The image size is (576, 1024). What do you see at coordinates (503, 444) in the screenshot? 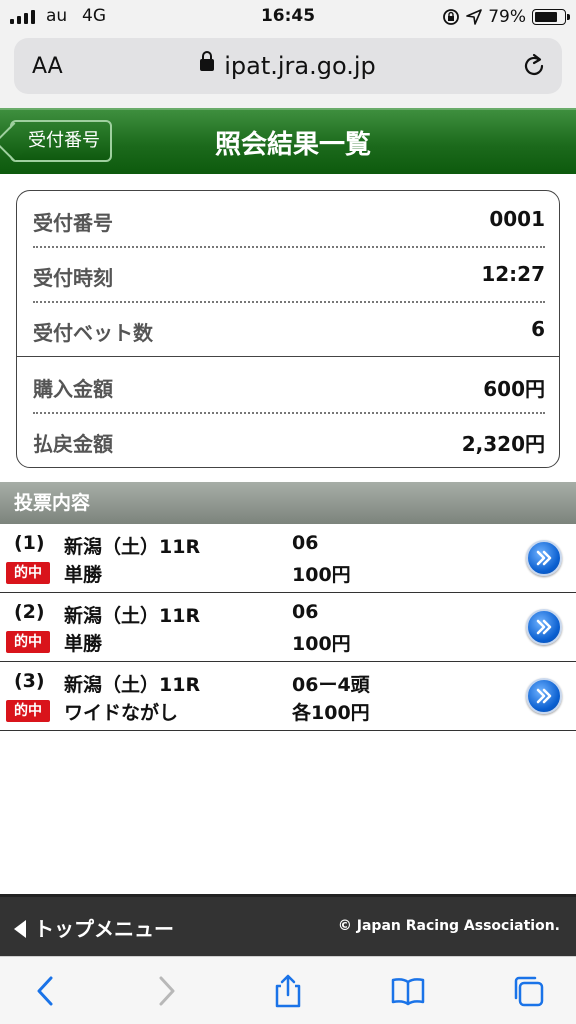
I see `summary-value: 2,320円` at bounding box center [503, 444].